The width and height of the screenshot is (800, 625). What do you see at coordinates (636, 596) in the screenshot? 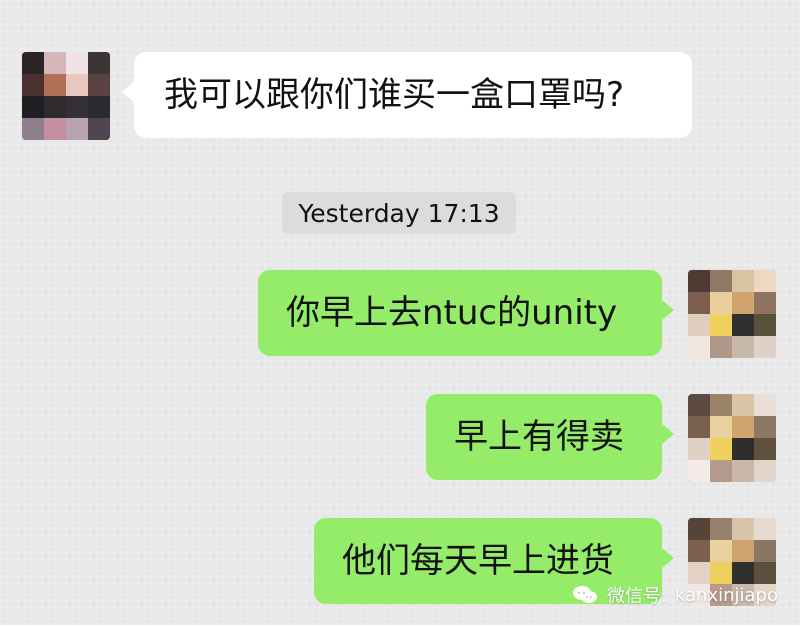
I see `watermark-label: 微信号:` at bounding box center [636, 596].